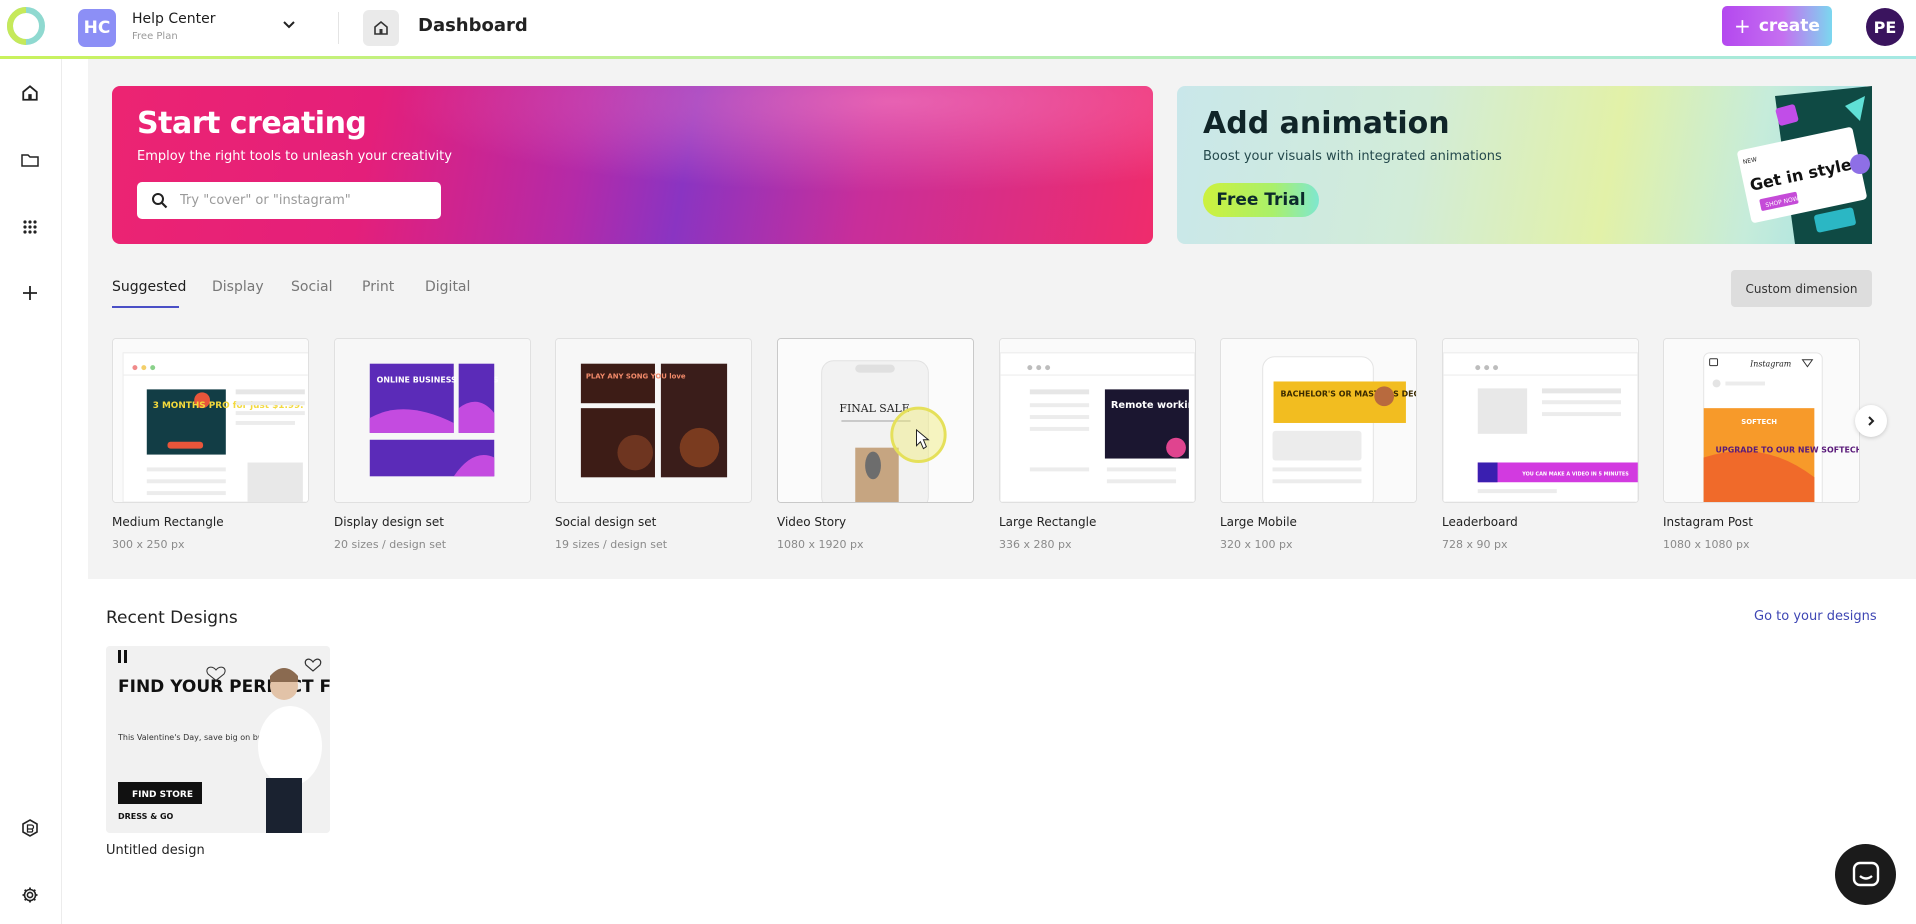 The height and width of the screenshot is (924, 1916). Describe the element at coordinates (812, 522) in the screenshot. I see `template-name: Video Story` at that location.